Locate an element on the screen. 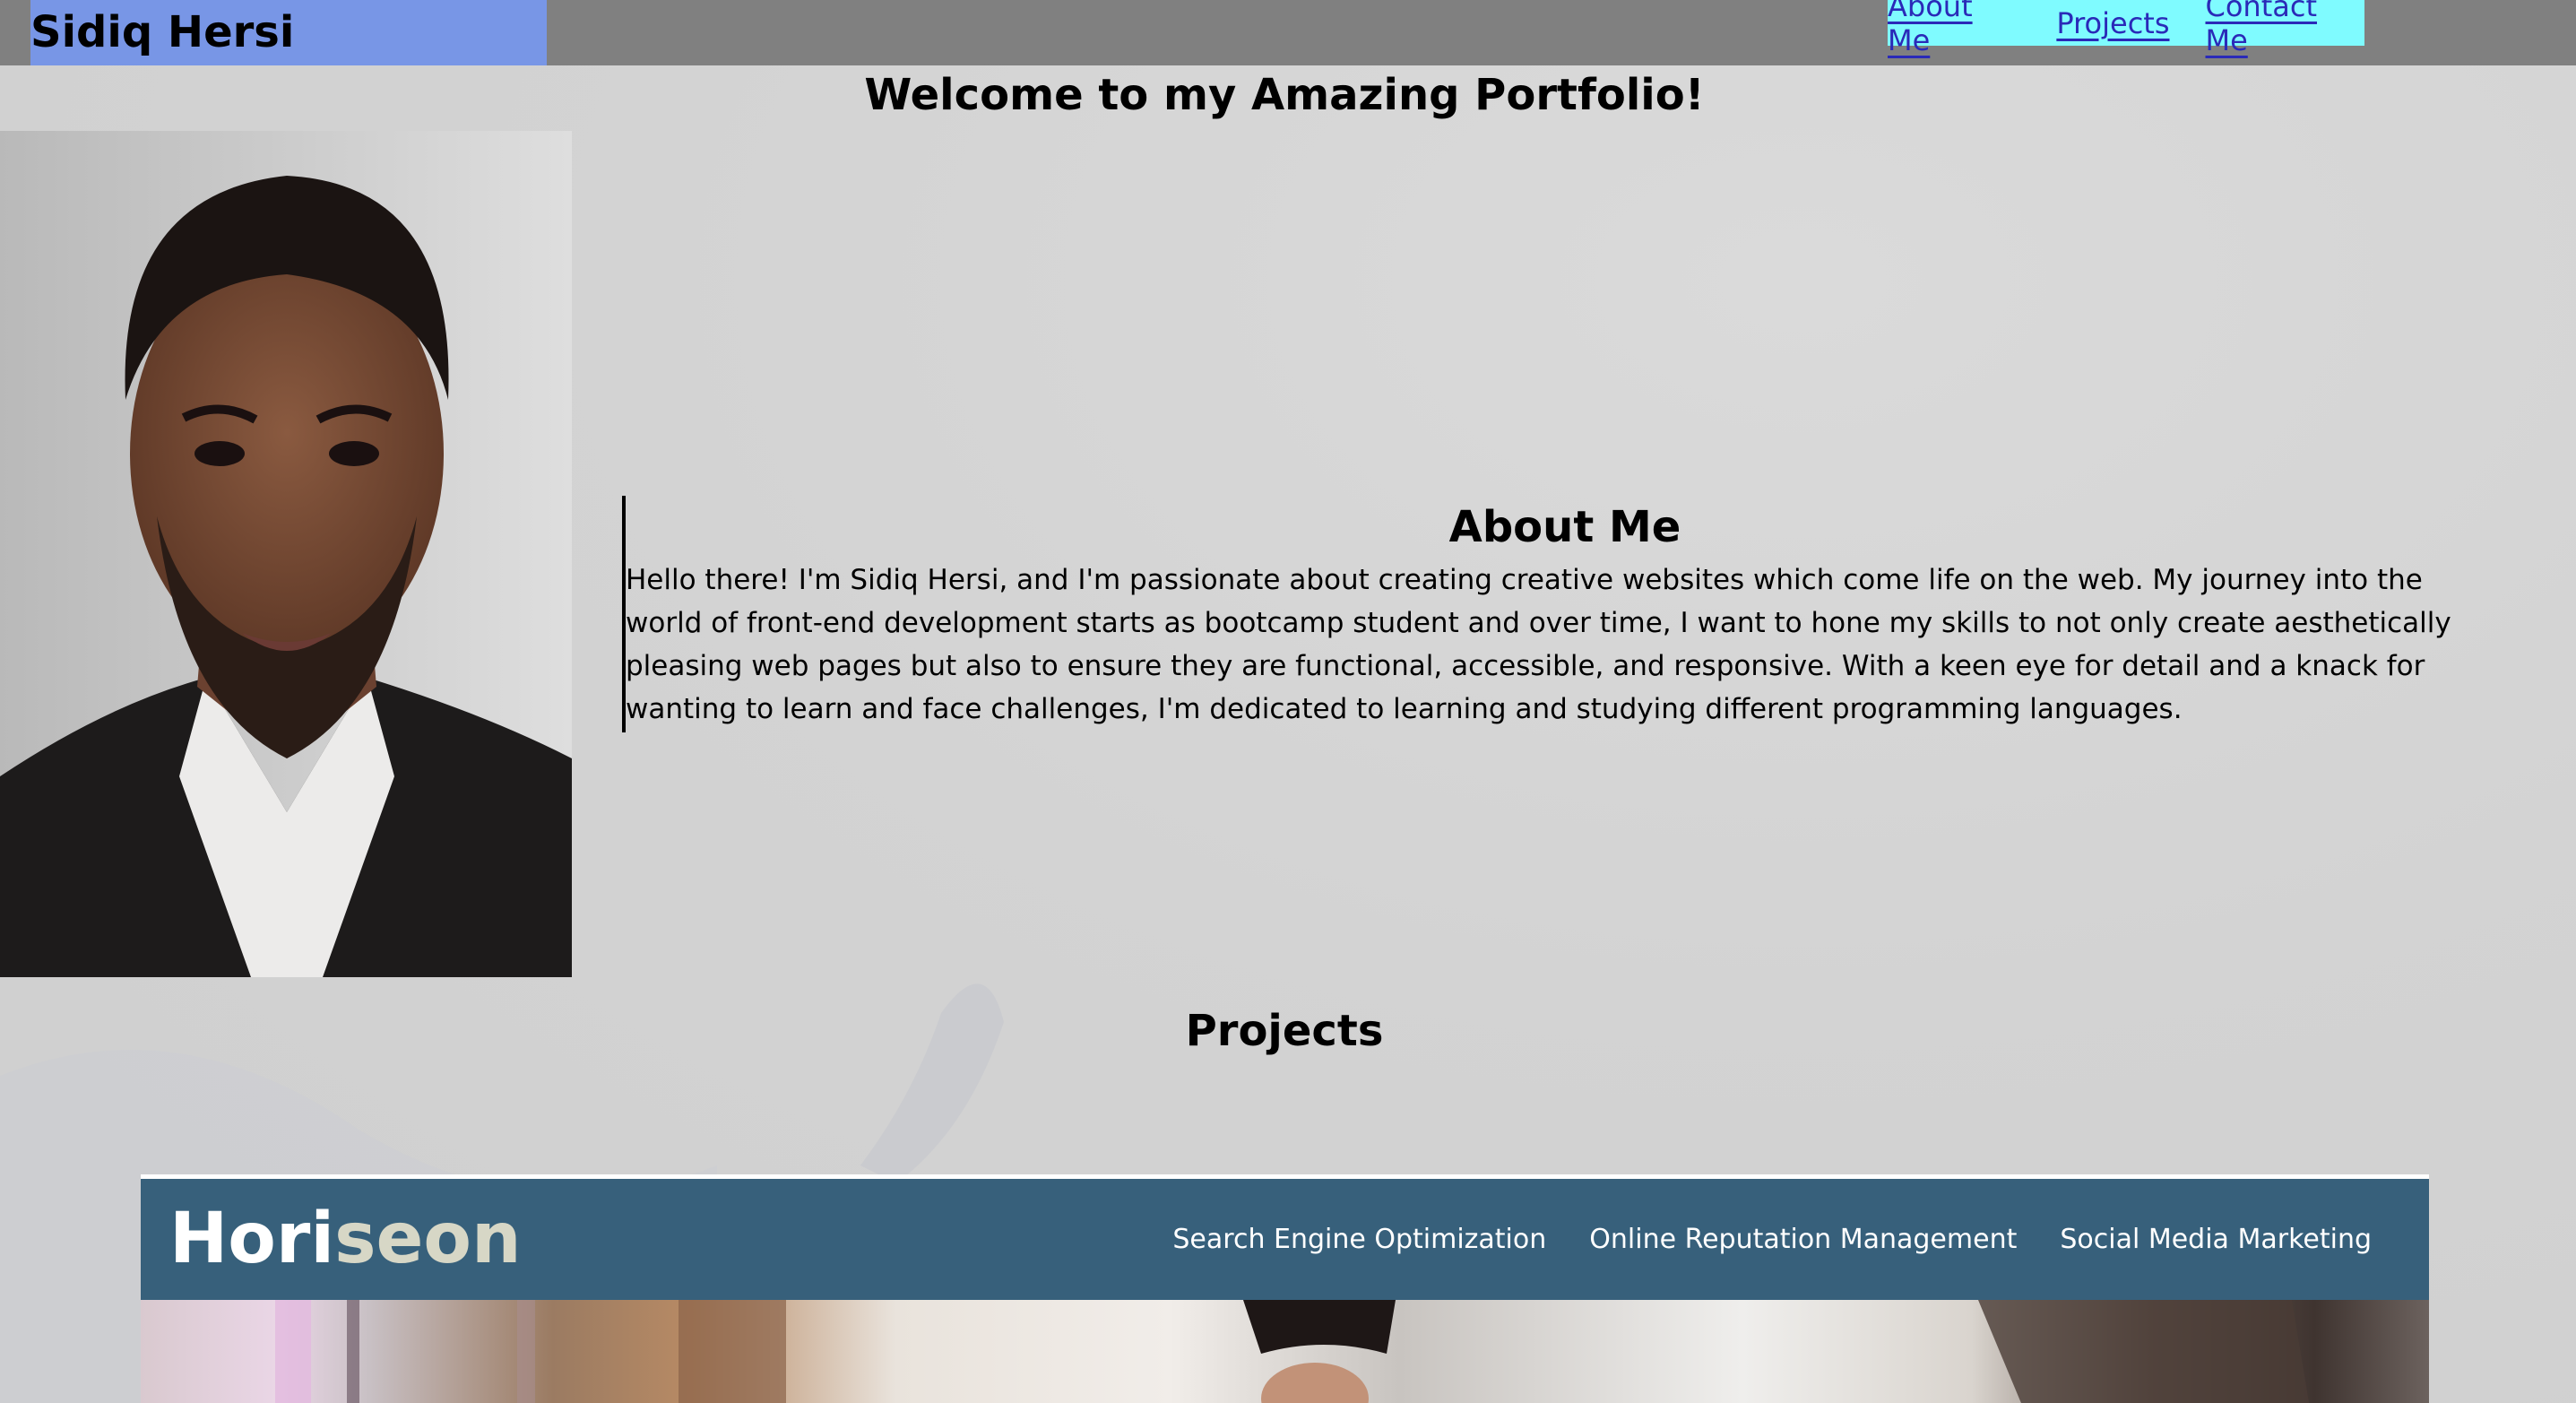 This screenshot has height=1403, width=2576. project-logo: Horiseon is located at coordinates (345, 1239).